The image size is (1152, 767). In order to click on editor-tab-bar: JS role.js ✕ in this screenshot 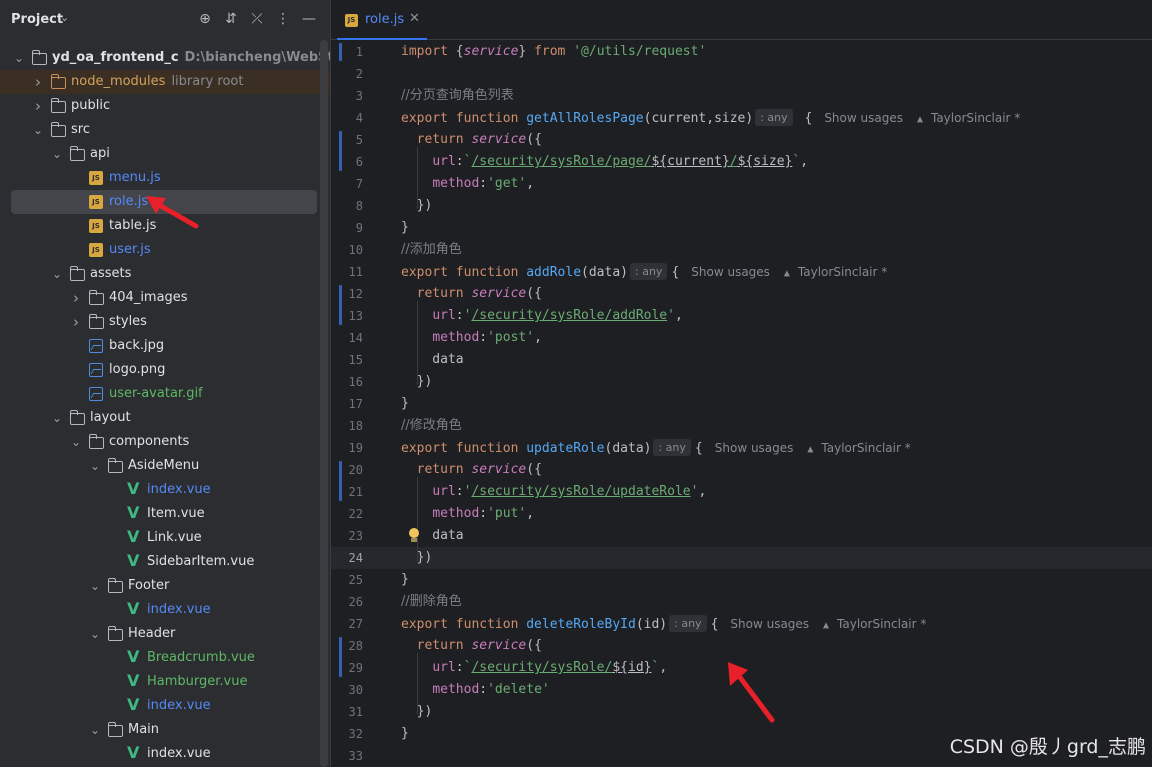, I will do `click(741, 20)`.